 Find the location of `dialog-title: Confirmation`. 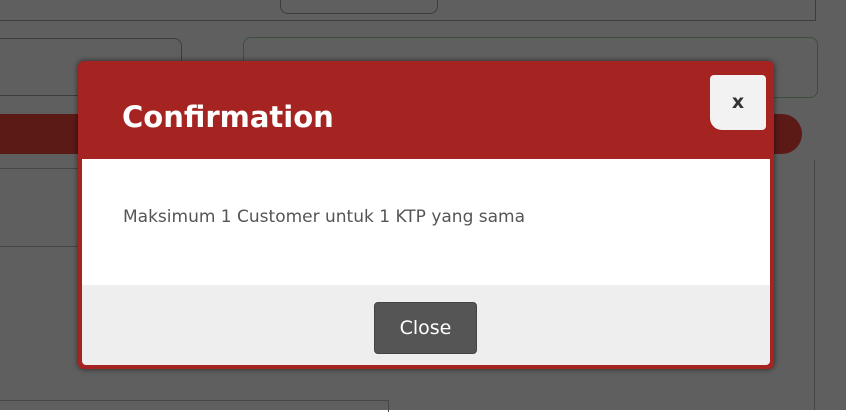

dialog-title: Confirmation is located at coordinates (228, 117).